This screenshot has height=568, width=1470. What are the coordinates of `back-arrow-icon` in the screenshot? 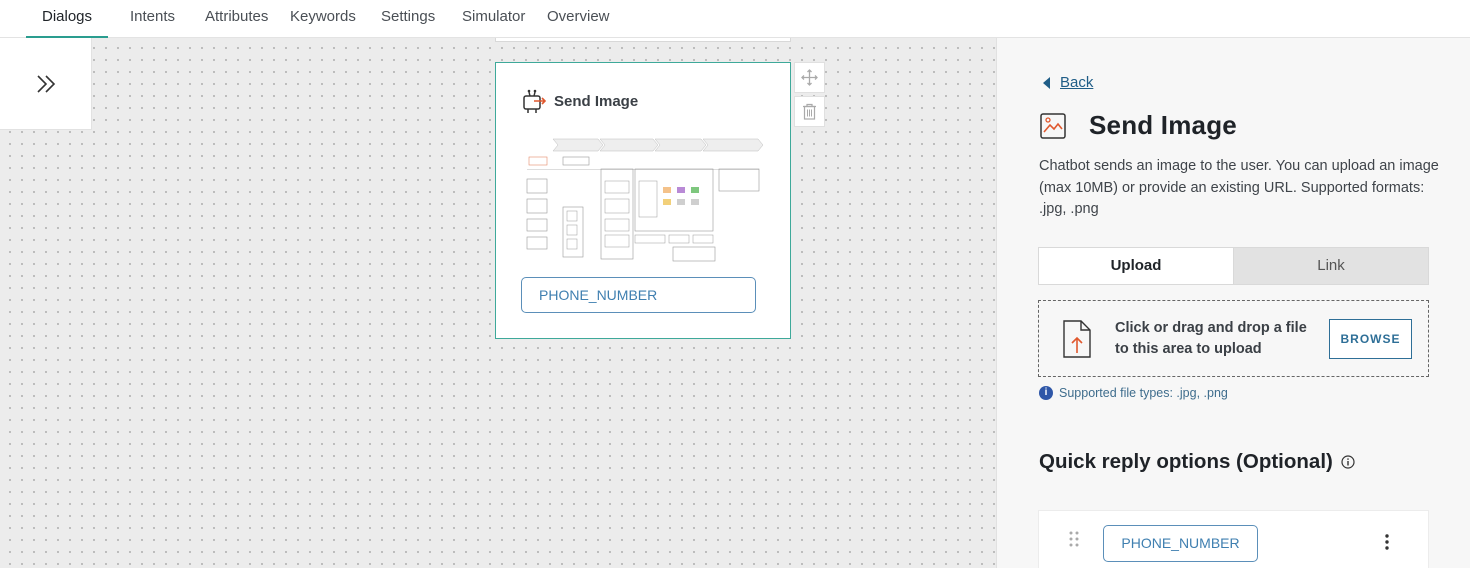 It's located at (1046, 82).